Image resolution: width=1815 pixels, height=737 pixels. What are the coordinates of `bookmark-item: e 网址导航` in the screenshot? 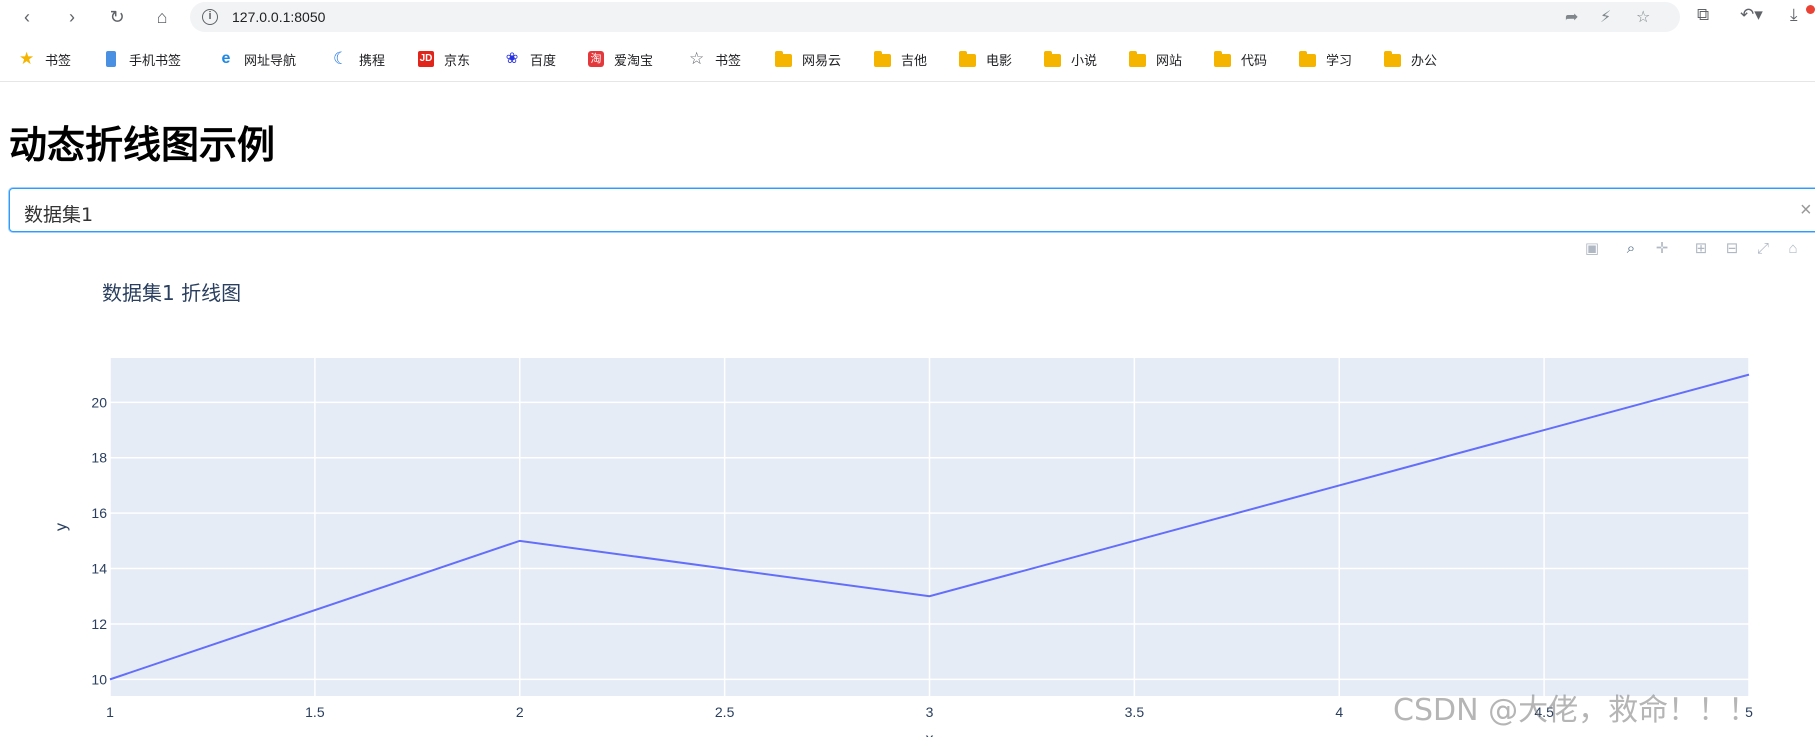 It's located at (257, 59).